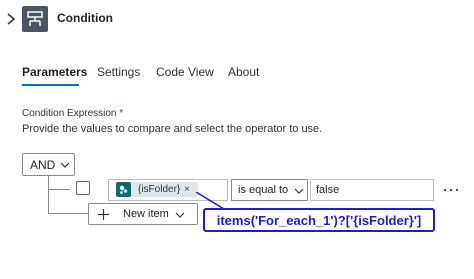  Describe the element at coordinates (243, 72) in the screenshot. I see `tab-about: About` at that location.